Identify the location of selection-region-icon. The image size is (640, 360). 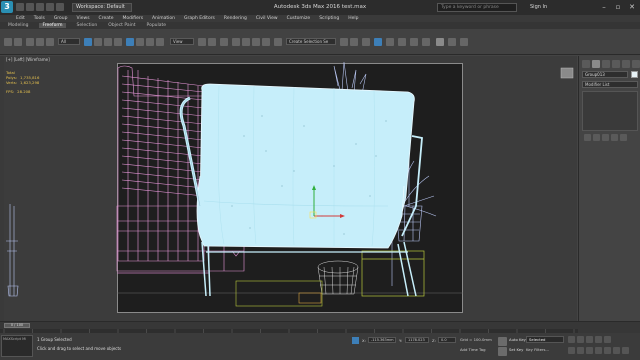
(108, 42).